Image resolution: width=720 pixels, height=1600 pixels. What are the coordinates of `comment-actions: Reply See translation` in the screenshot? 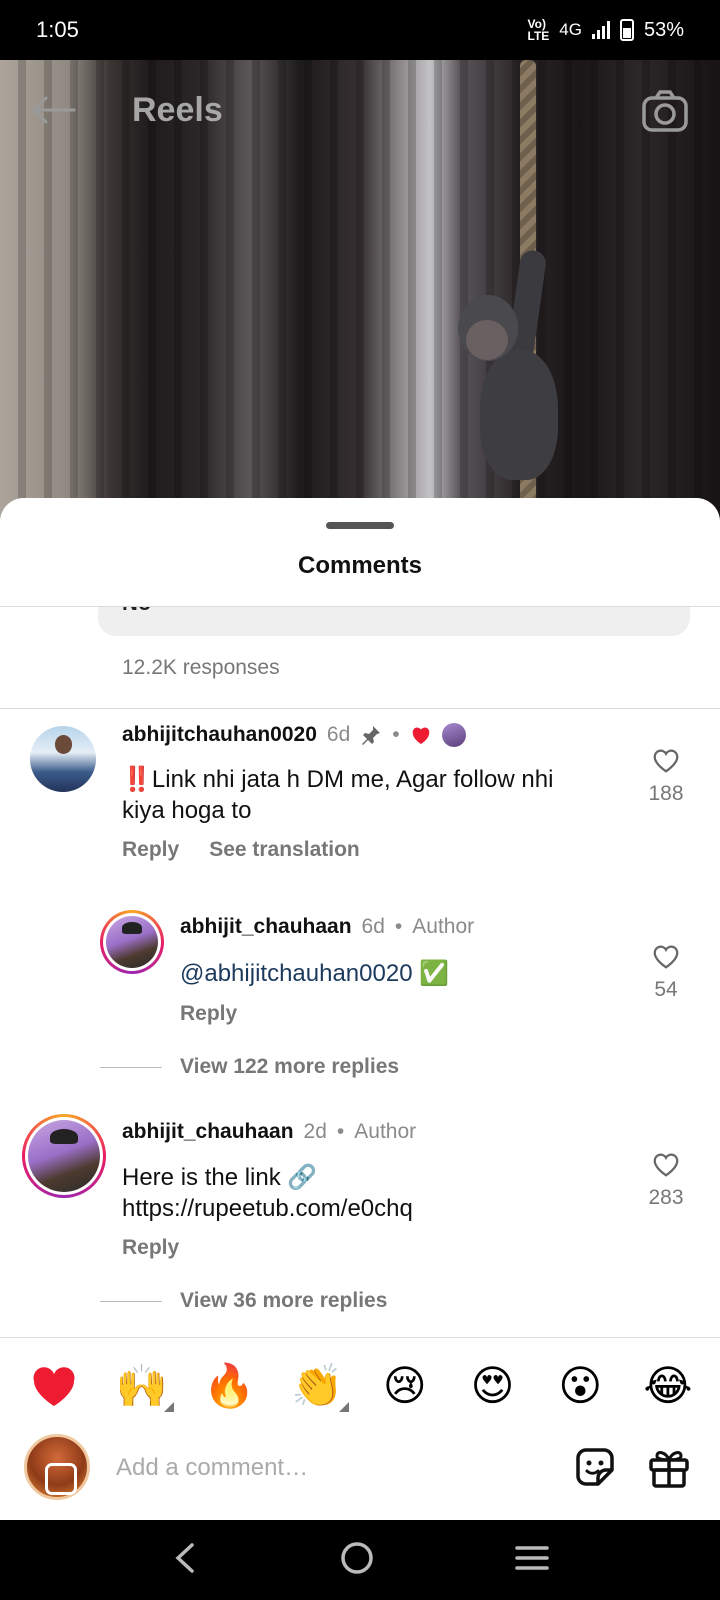 It's located at (241, 850).